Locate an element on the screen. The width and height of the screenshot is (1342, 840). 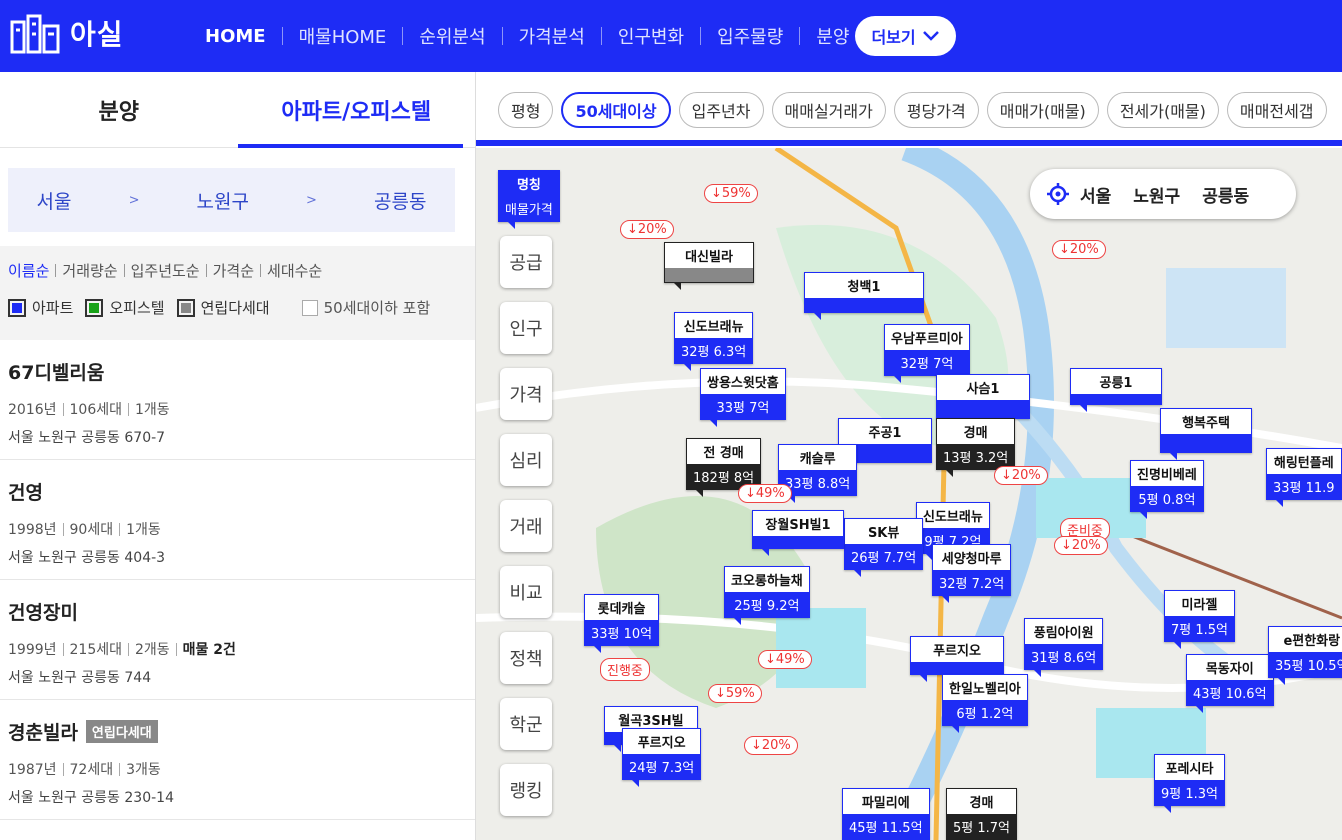
map-pin: 우남푸르미아 32평 7억 is located at coordinates (927, 353).